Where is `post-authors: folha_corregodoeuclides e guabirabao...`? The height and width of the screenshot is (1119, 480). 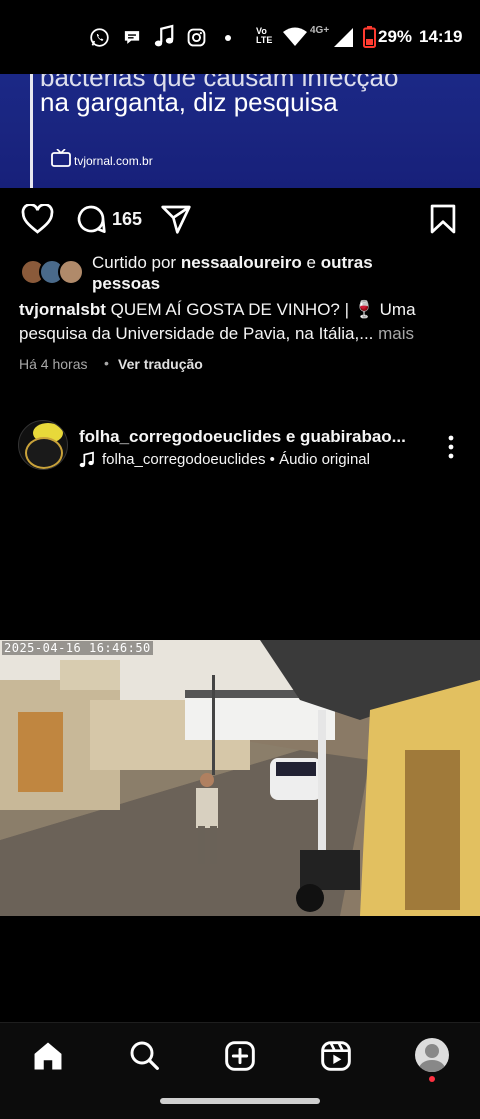 post-authors: folha_corregodoeuclides e guabirabao... is located at coordinates (242, 437).